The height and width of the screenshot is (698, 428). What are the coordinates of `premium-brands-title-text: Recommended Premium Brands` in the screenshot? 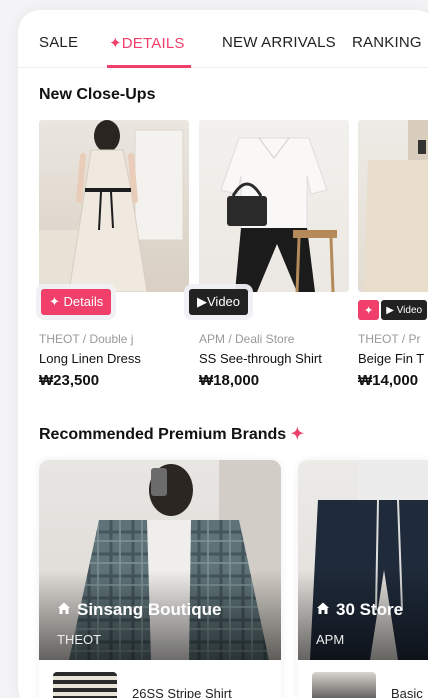 It's located at (163, 434).